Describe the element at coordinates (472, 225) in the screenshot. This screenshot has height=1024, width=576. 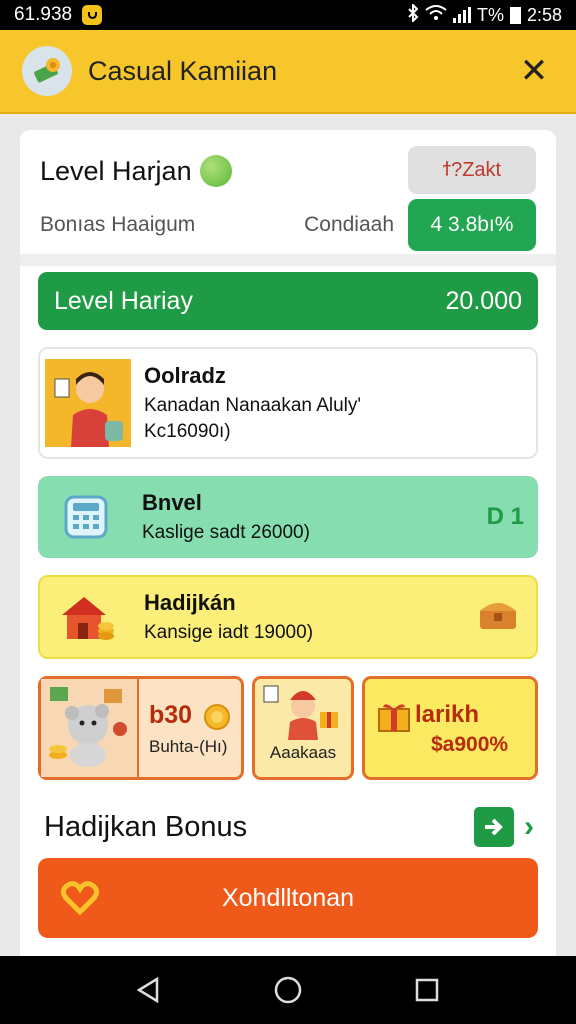
I see `bonus-value-button: 4 3.8bı%` at that location.